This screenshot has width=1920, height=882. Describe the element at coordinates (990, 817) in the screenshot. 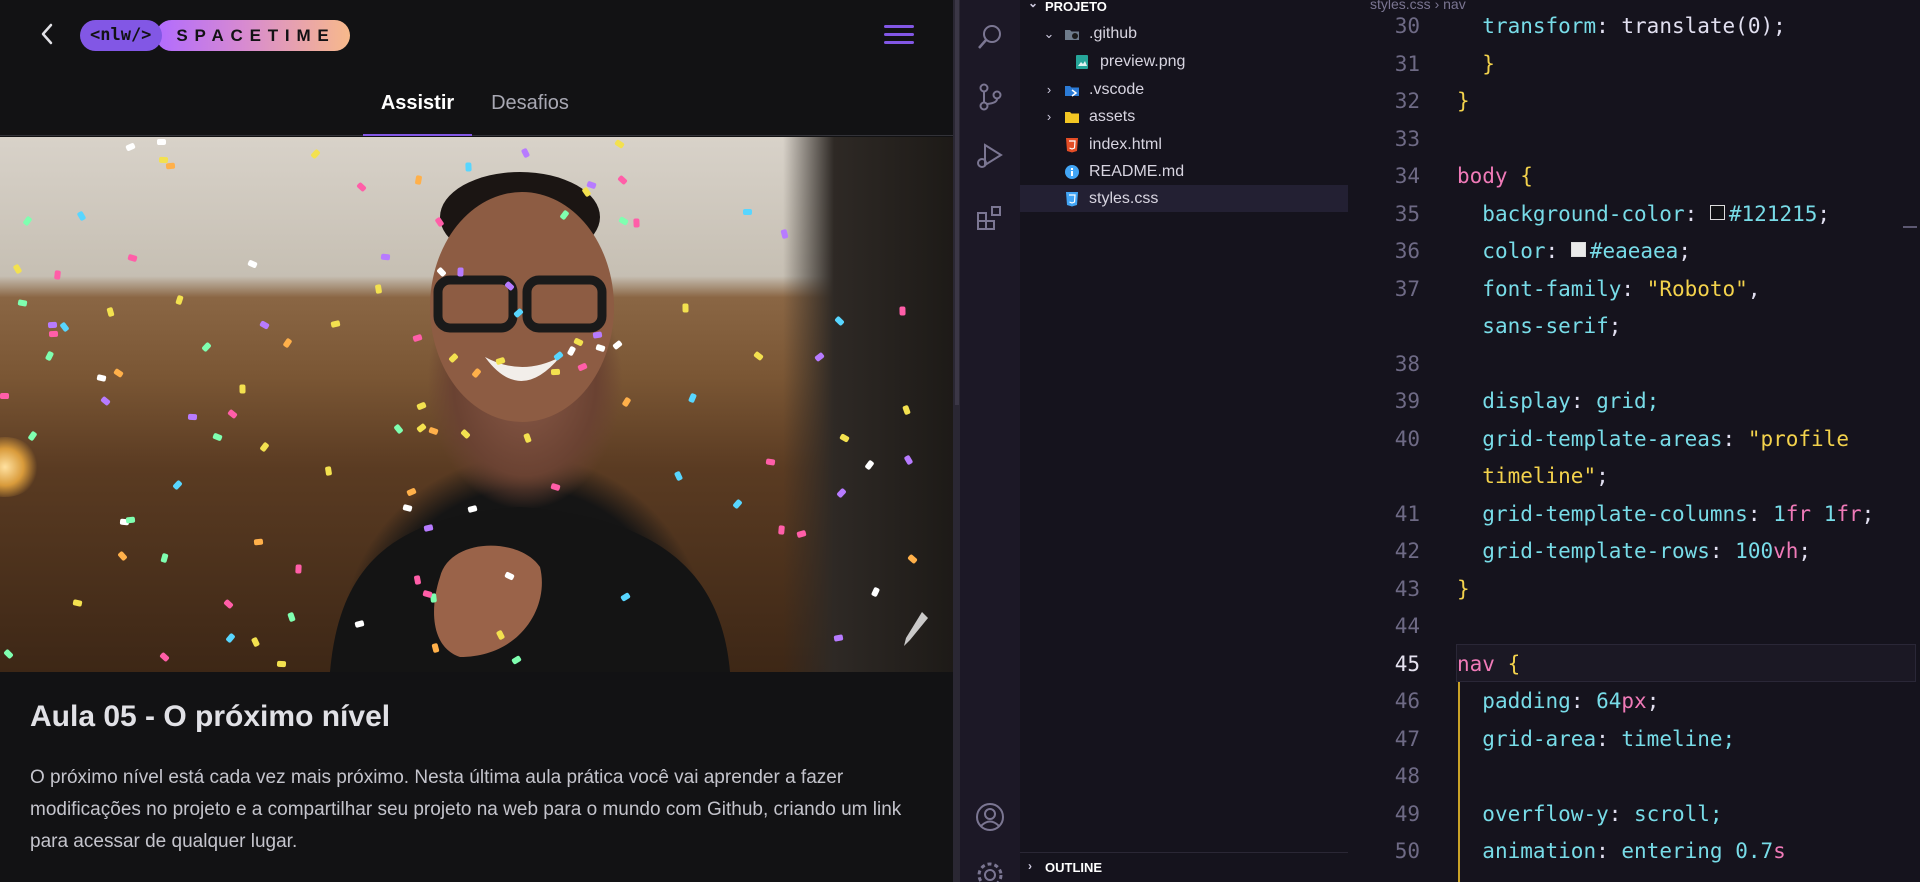

I see `account-icon` at that location.